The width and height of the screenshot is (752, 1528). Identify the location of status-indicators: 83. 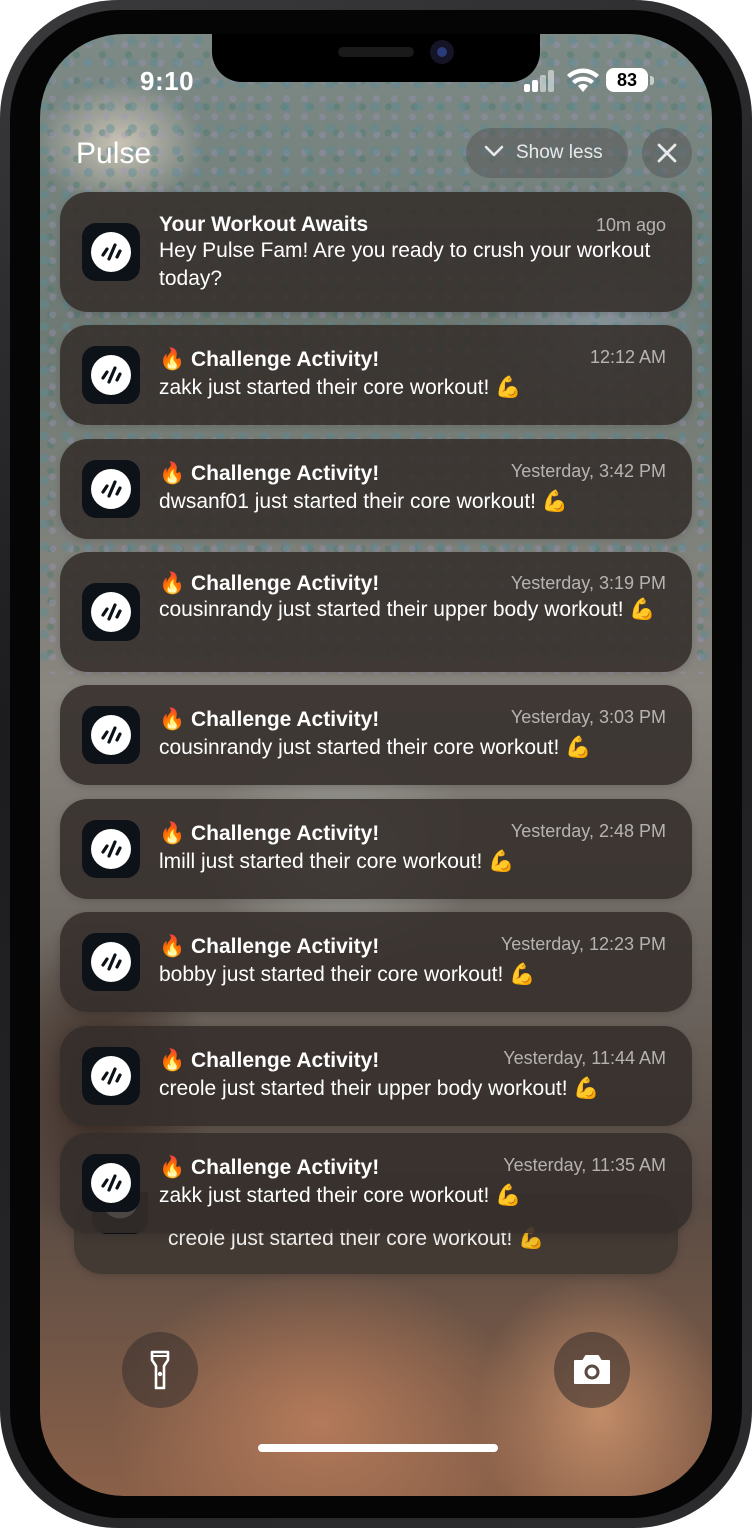
(599, 81).